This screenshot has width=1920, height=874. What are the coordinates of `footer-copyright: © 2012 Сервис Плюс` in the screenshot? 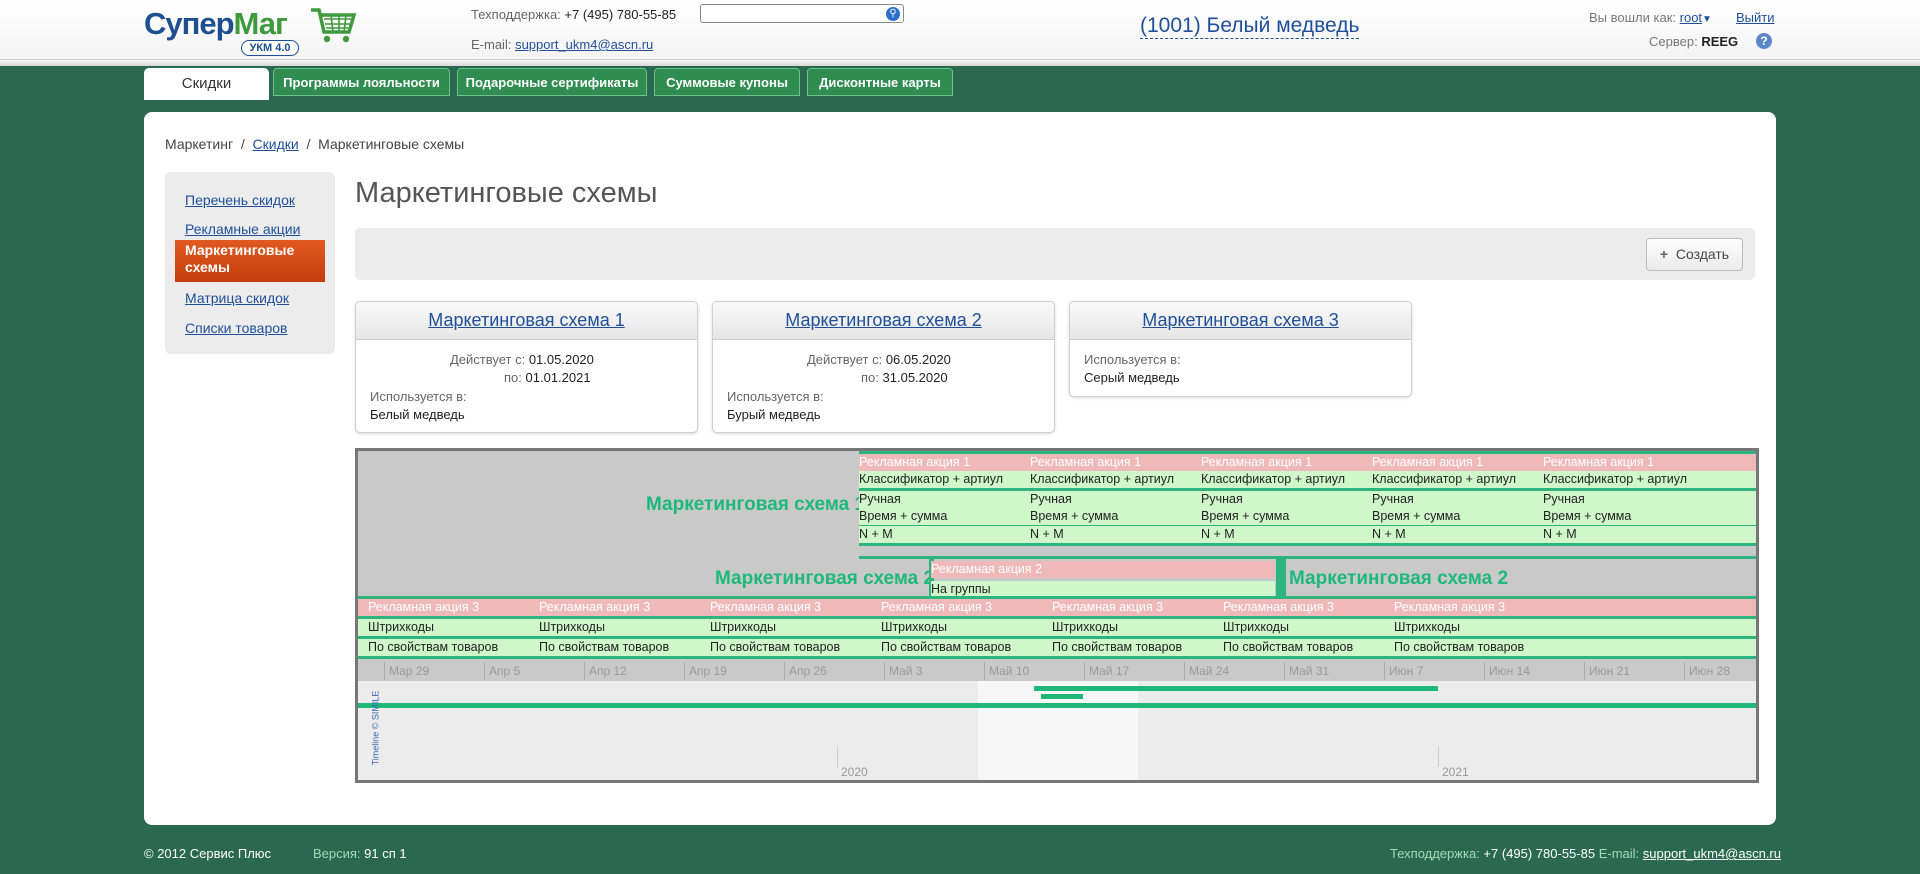 It's located at (208, 853).